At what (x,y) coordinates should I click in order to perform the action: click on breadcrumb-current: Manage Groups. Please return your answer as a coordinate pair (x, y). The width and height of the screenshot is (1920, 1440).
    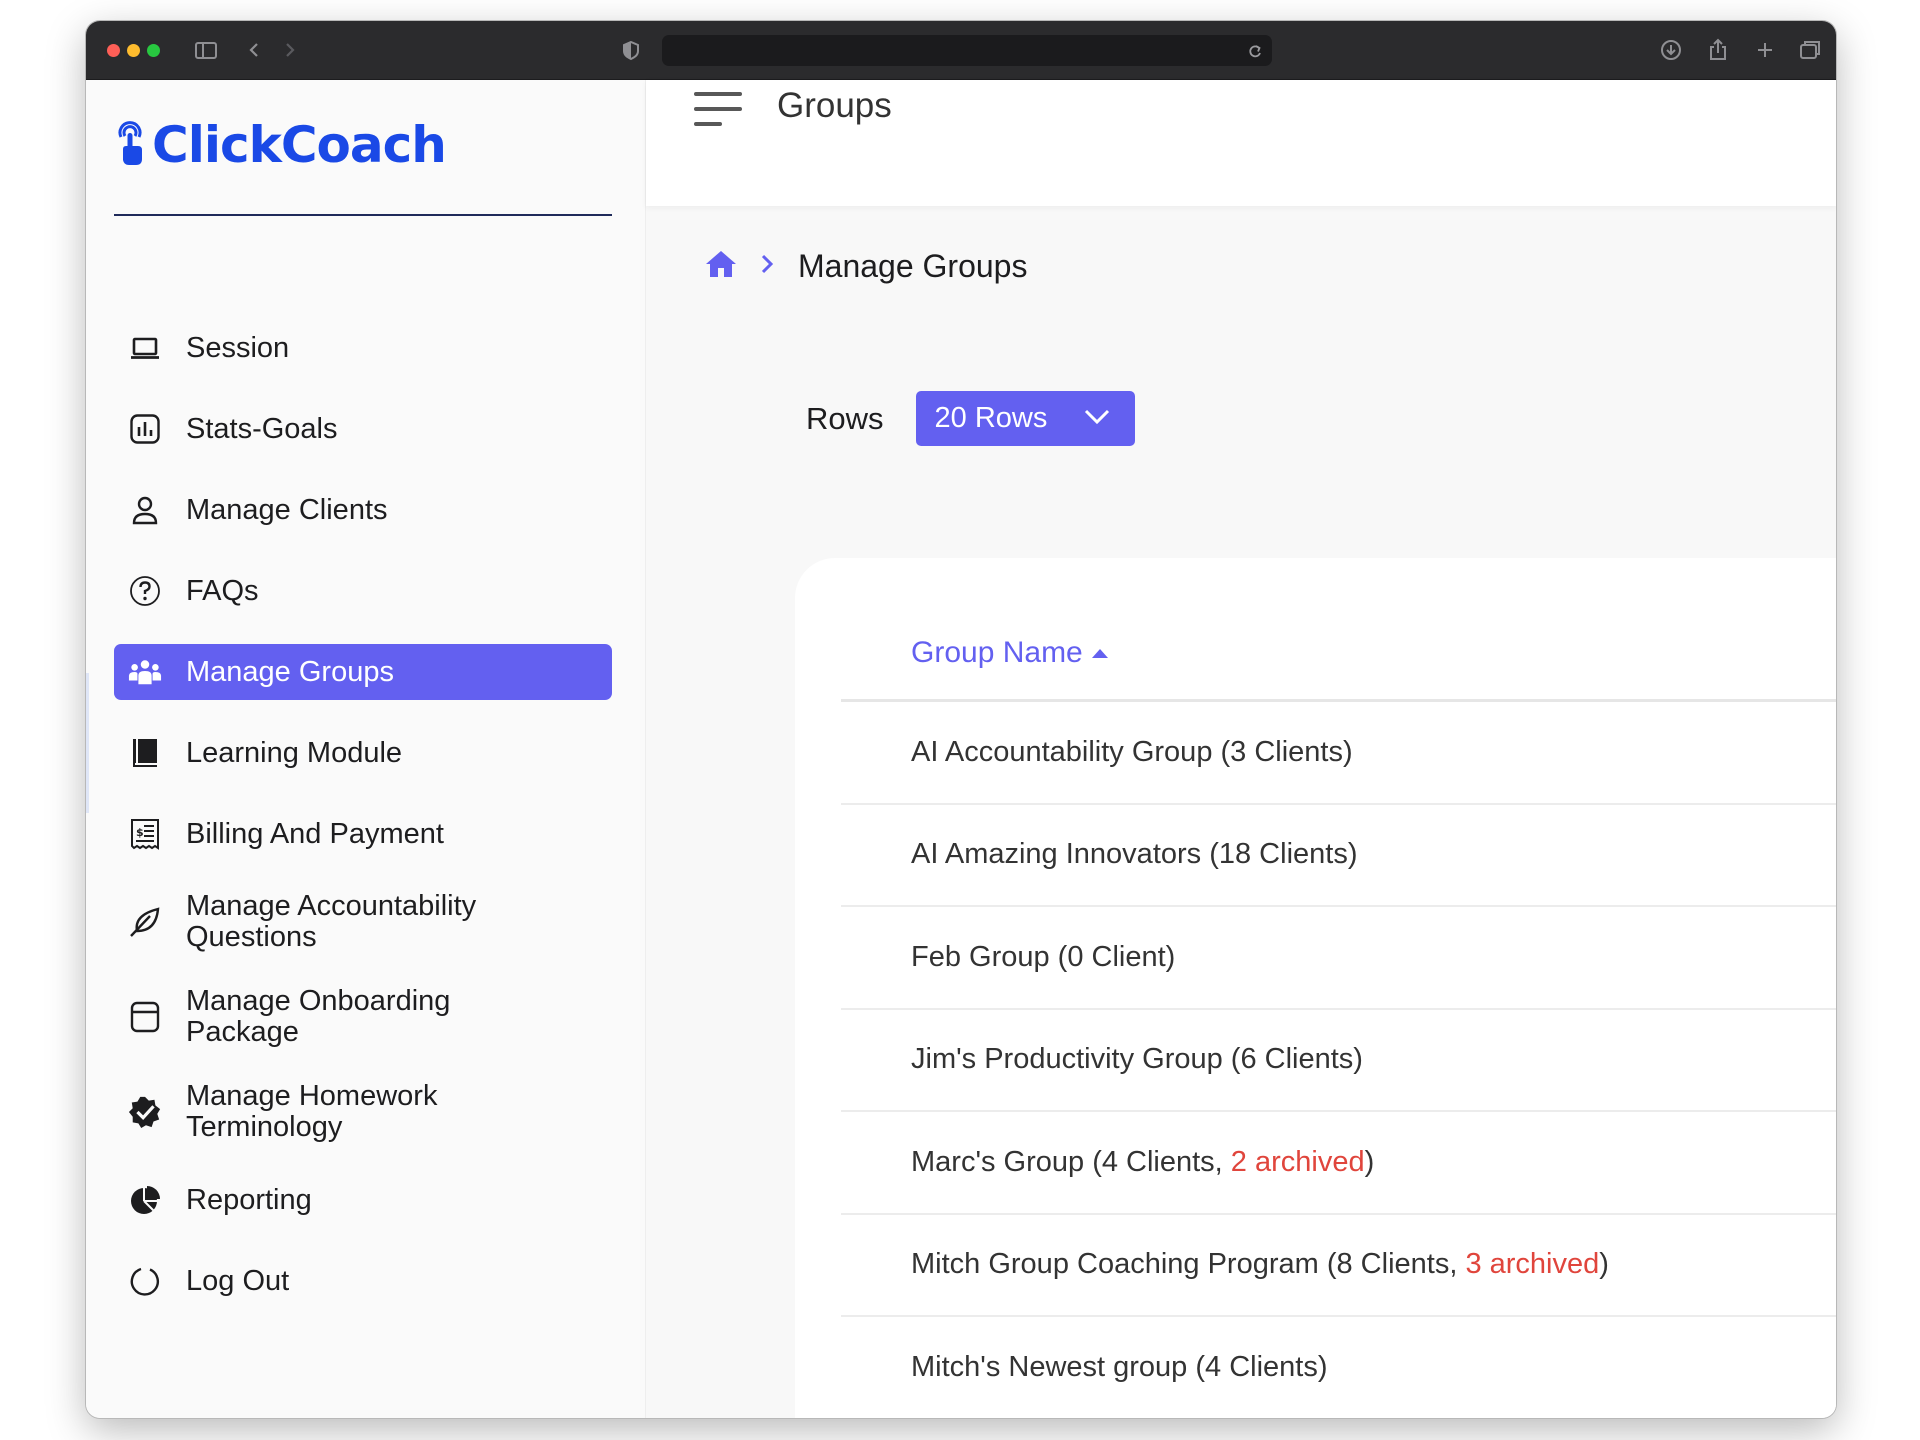
    Looking at the image, I should click on (913, 265).